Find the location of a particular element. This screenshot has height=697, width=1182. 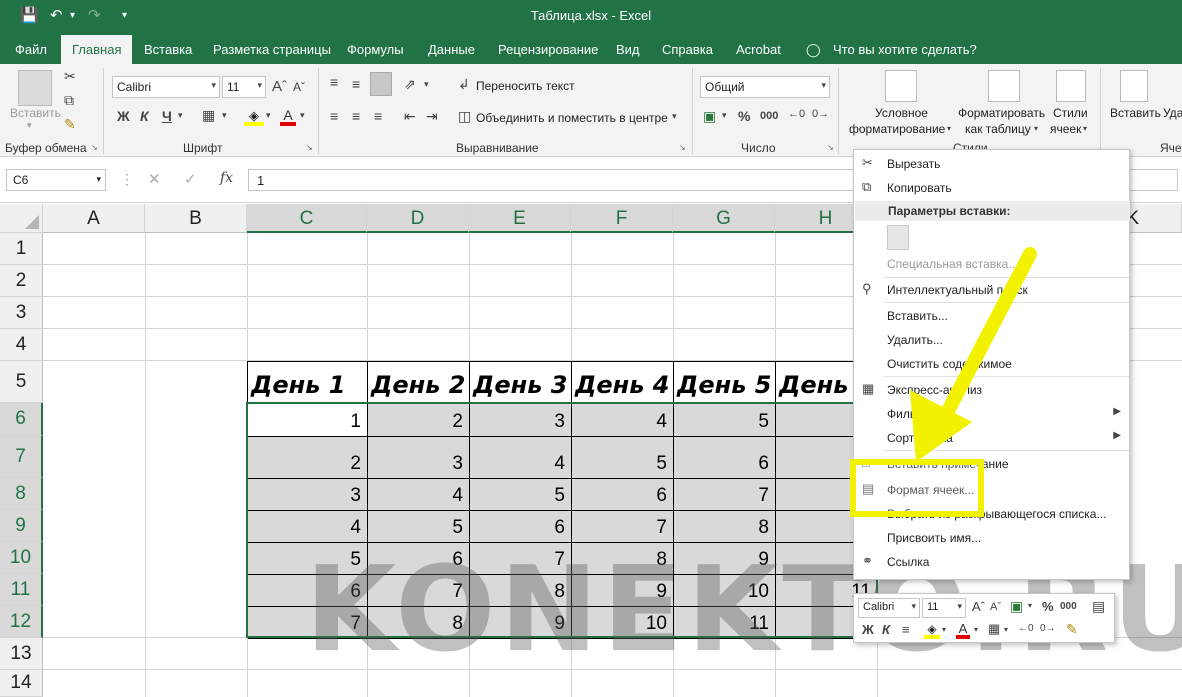

tab-page-layout: Разметка страницы is located at coordinates (272, 49).